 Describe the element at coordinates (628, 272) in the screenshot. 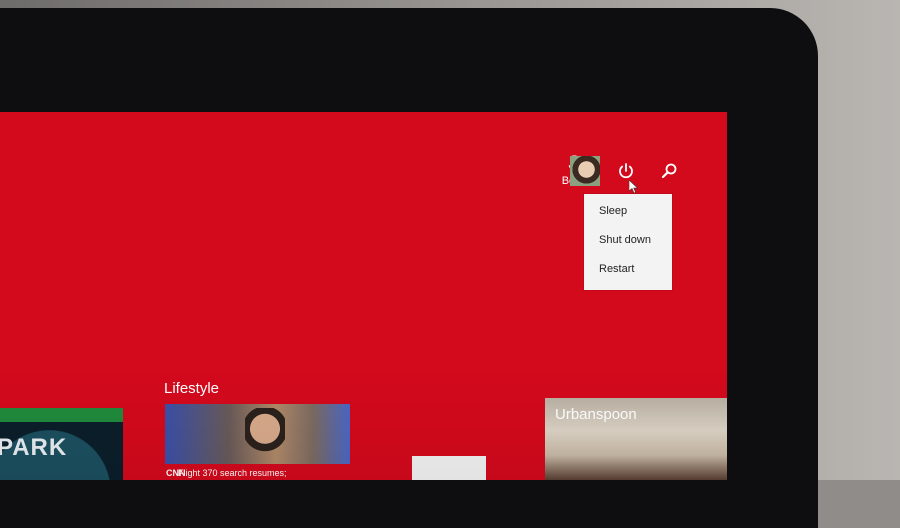

I see `menu-item-restart: Restart` at that location.